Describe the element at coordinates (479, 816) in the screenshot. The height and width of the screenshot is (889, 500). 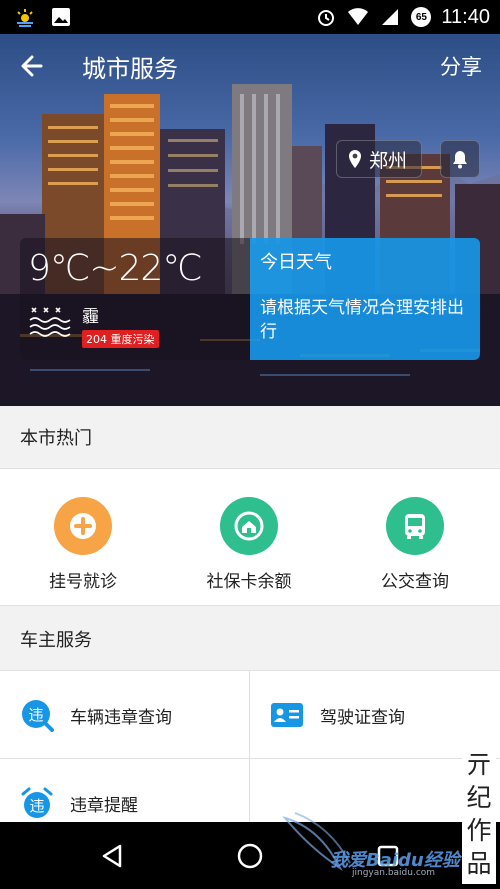
I see `author-watermark: 亓纪作品` at that location.